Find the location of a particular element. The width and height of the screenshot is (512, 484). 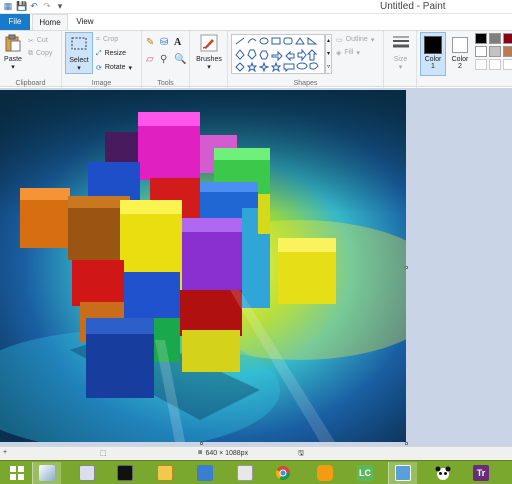

color2-button: Color 2 is located at coordinates (460, 51).